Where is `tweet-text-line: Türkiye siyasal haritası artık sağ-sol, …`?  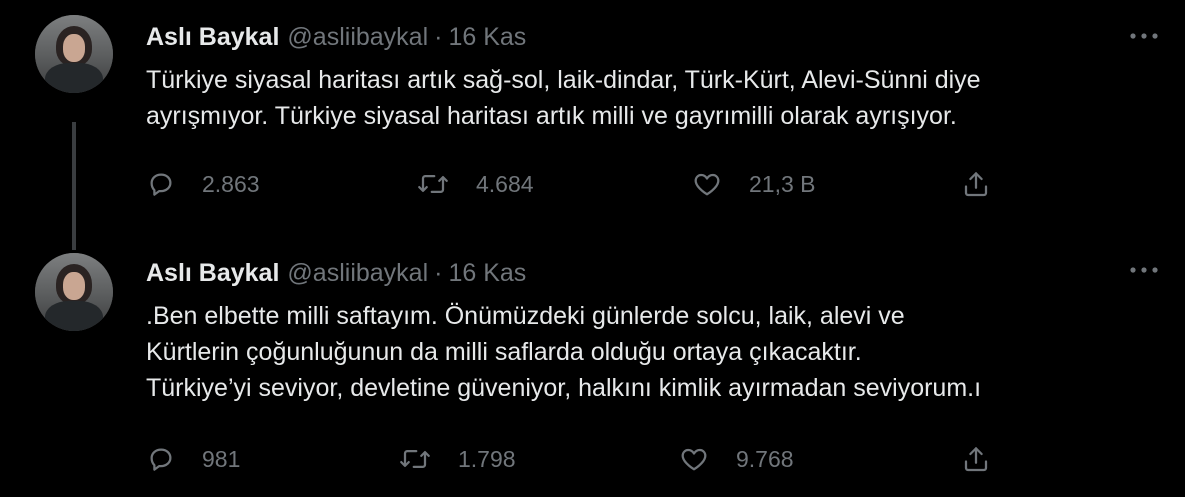
tweet-text-line: Türkiye siyasal haritası artık sağ-sol, … is located at coordinates (563, 80).